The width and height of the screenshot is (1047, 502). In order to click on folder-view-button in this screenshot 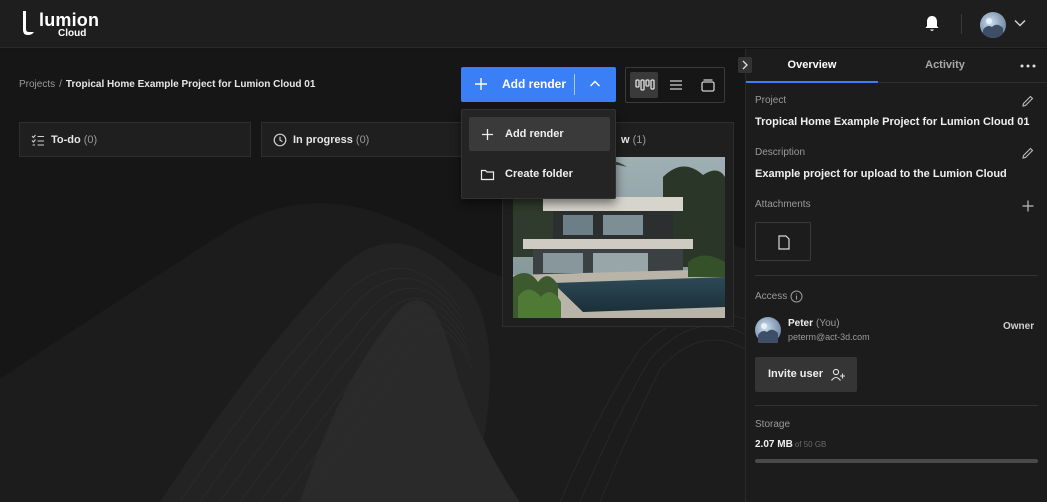, I will do `click(708, 85)`.